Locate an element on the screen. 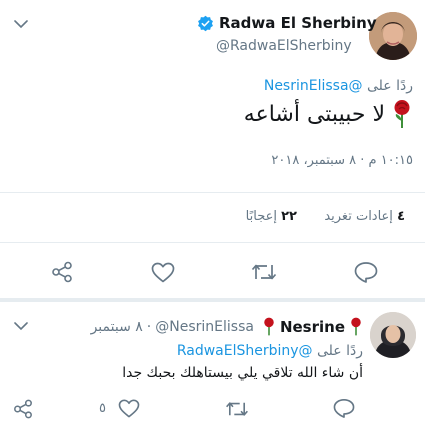 This screenshot has width=425, height=434. tweet-text-row: لا حبيبتى أشاعه is located at coordinates (328, 114).